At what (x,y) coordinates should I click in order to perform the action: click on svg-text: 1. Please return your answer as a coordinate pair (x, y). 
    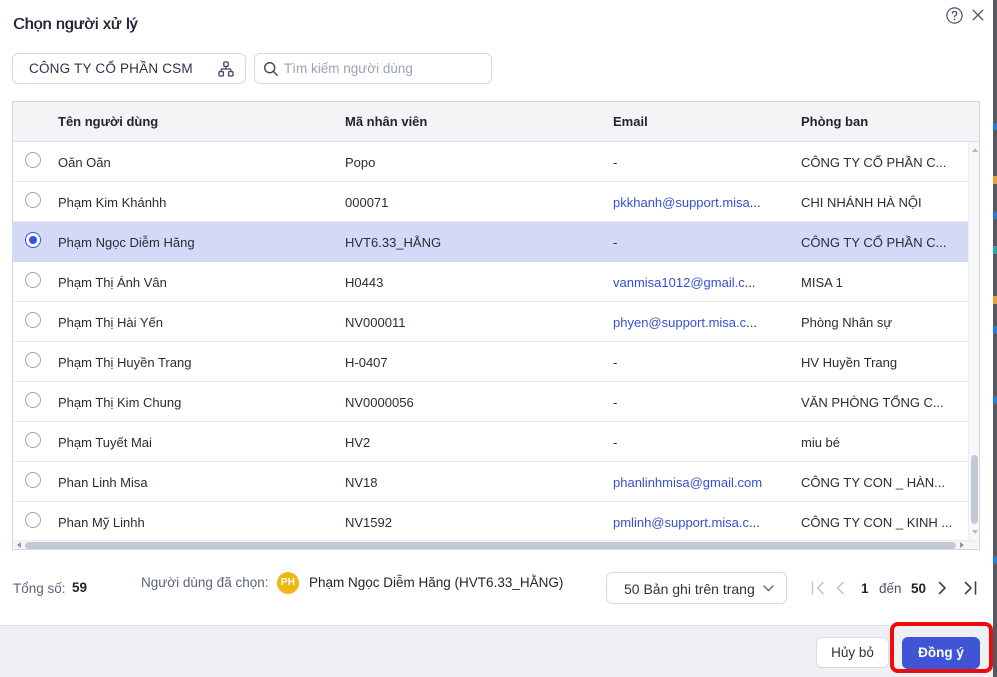
    Looking at the image, I should click on (865, 588).